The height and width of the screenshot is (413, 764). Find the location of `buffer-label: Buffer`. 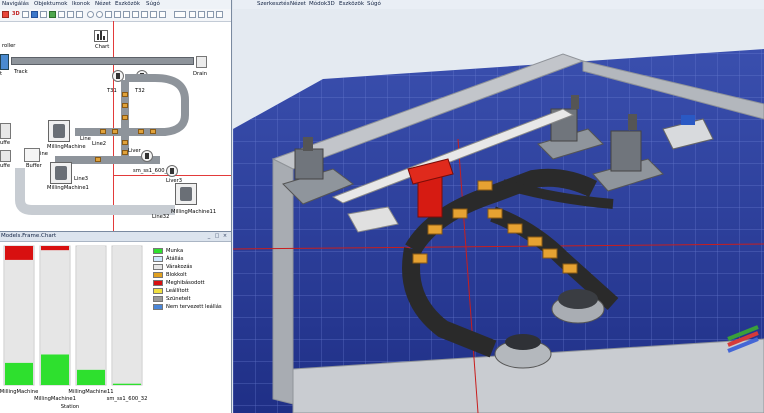

buffer-label: Buffer is located at coordinates (34, 166).